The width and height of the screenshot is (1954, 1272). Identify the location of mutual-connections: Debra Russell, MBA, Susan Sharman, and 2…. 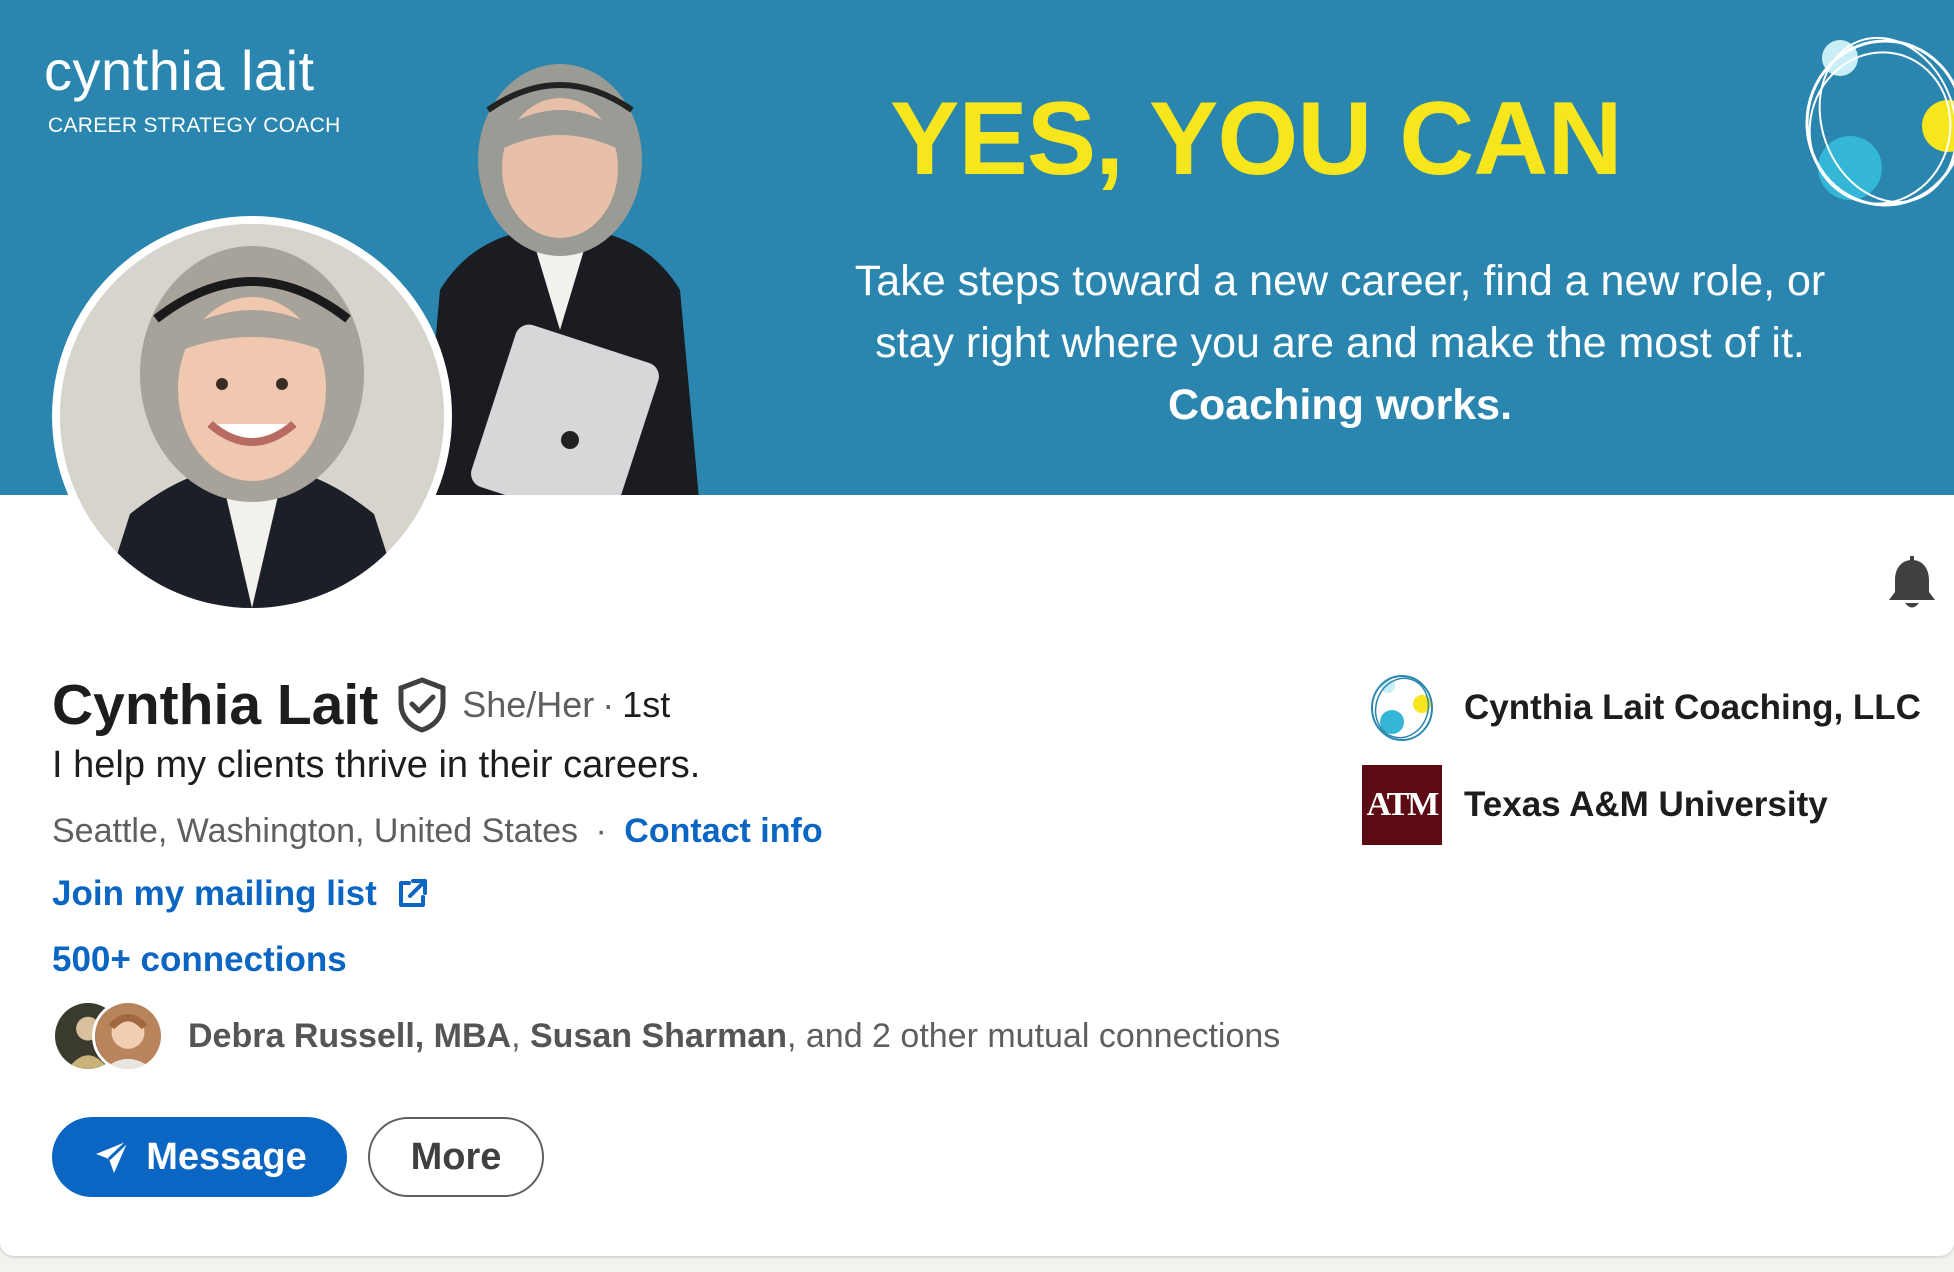
(666, 1036).